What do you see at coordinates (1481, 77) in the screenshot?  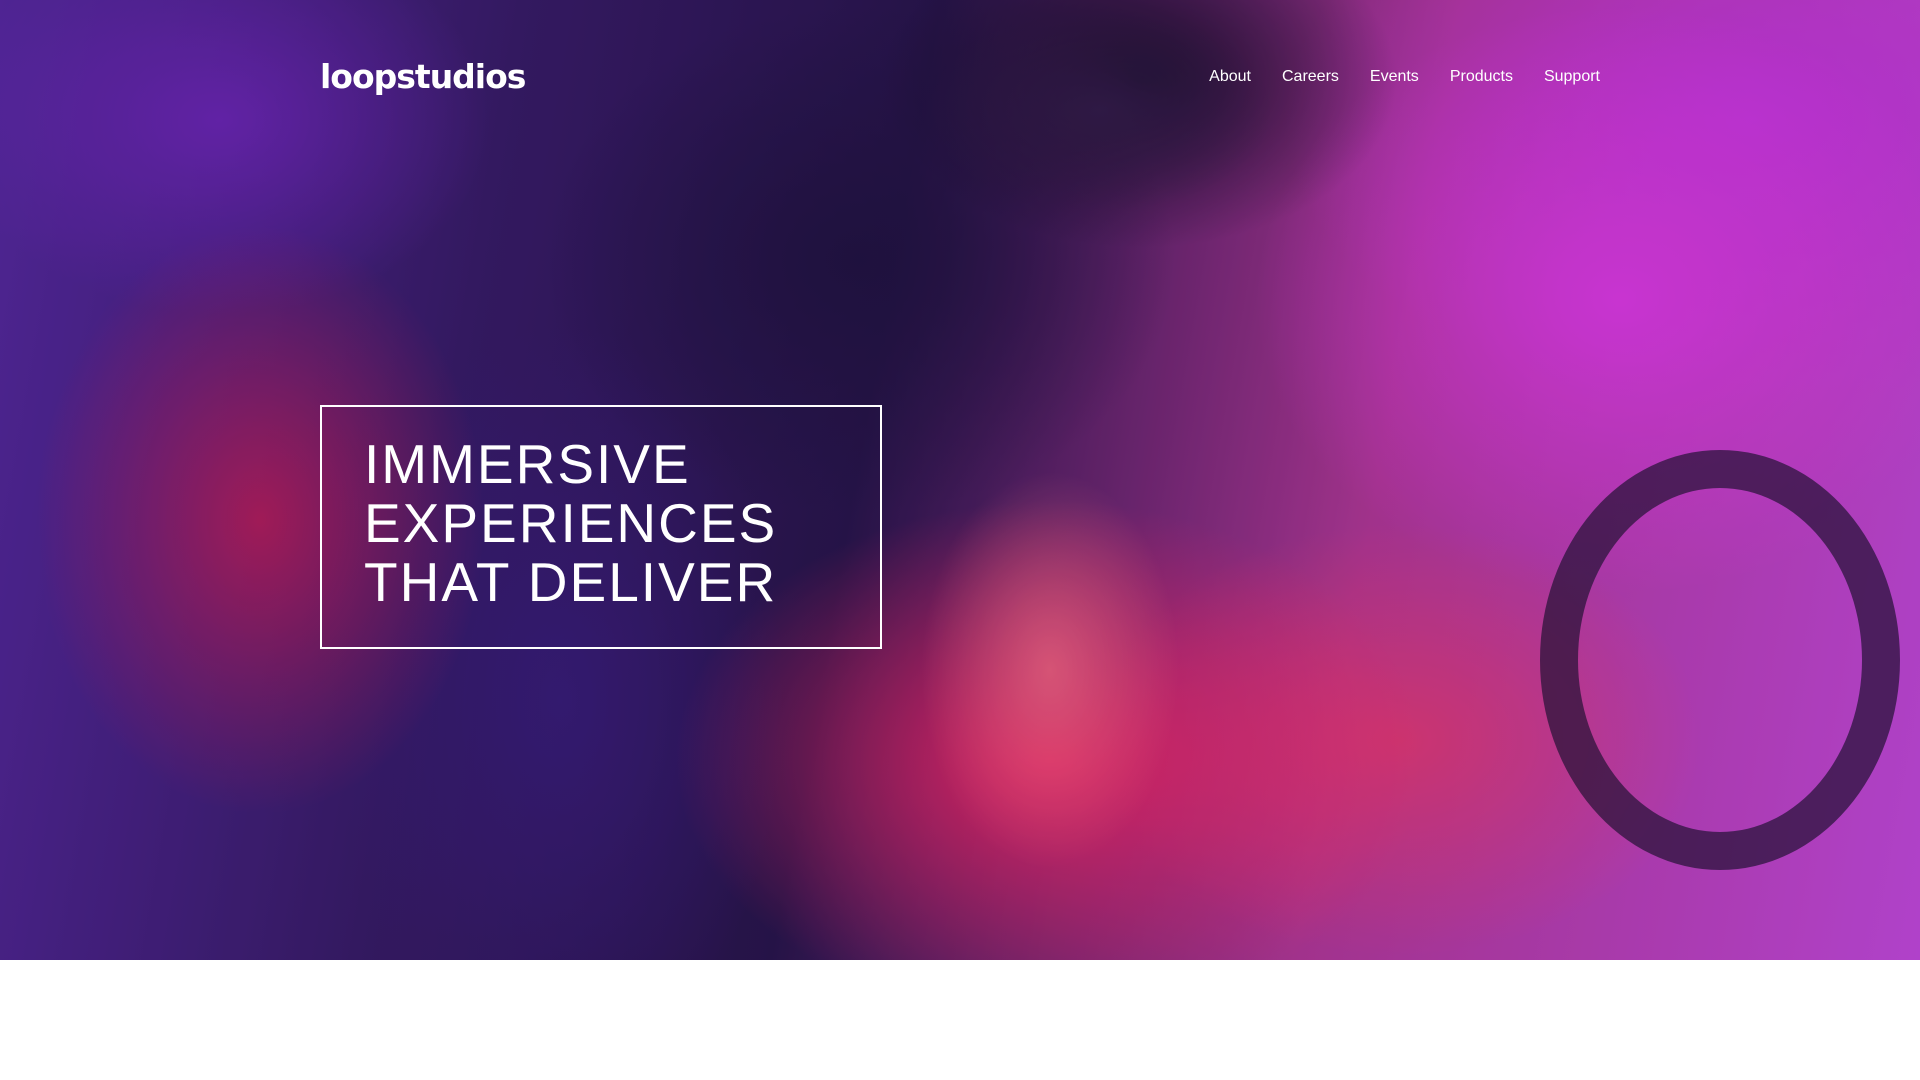 I see `nav-link-products: Products` at bounding box center [1481, 77].